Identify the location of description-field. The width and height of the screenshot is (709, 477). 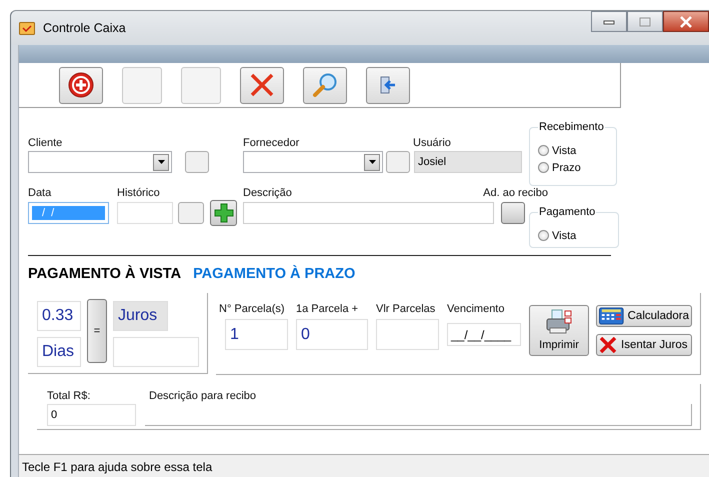
(368, 213).